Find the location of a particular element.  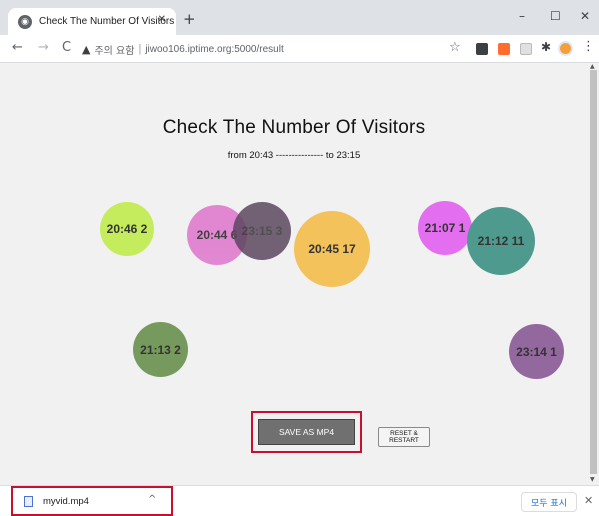

back-arrow-icon: ← is located at coordinates (17, 47).